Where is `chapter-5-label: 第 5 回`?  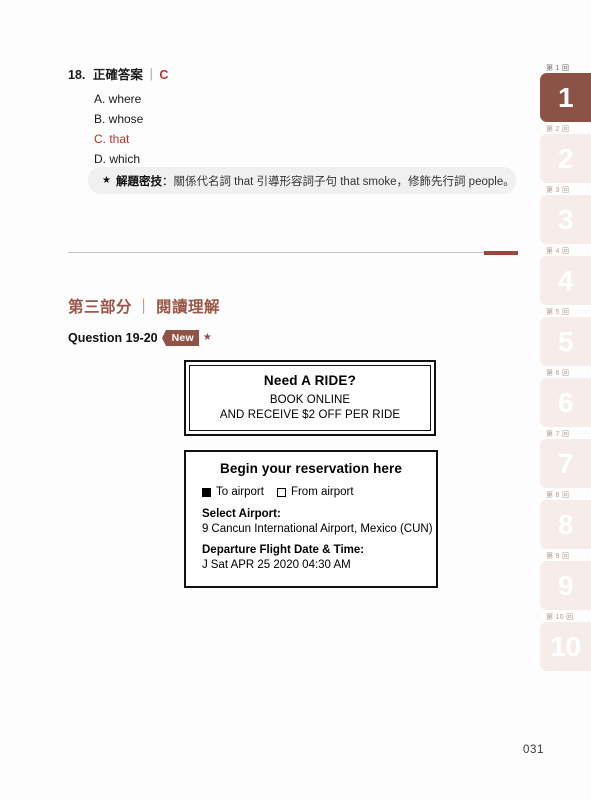 chapter-5-label: 第 5 回 is located at coordinates (558, 312).